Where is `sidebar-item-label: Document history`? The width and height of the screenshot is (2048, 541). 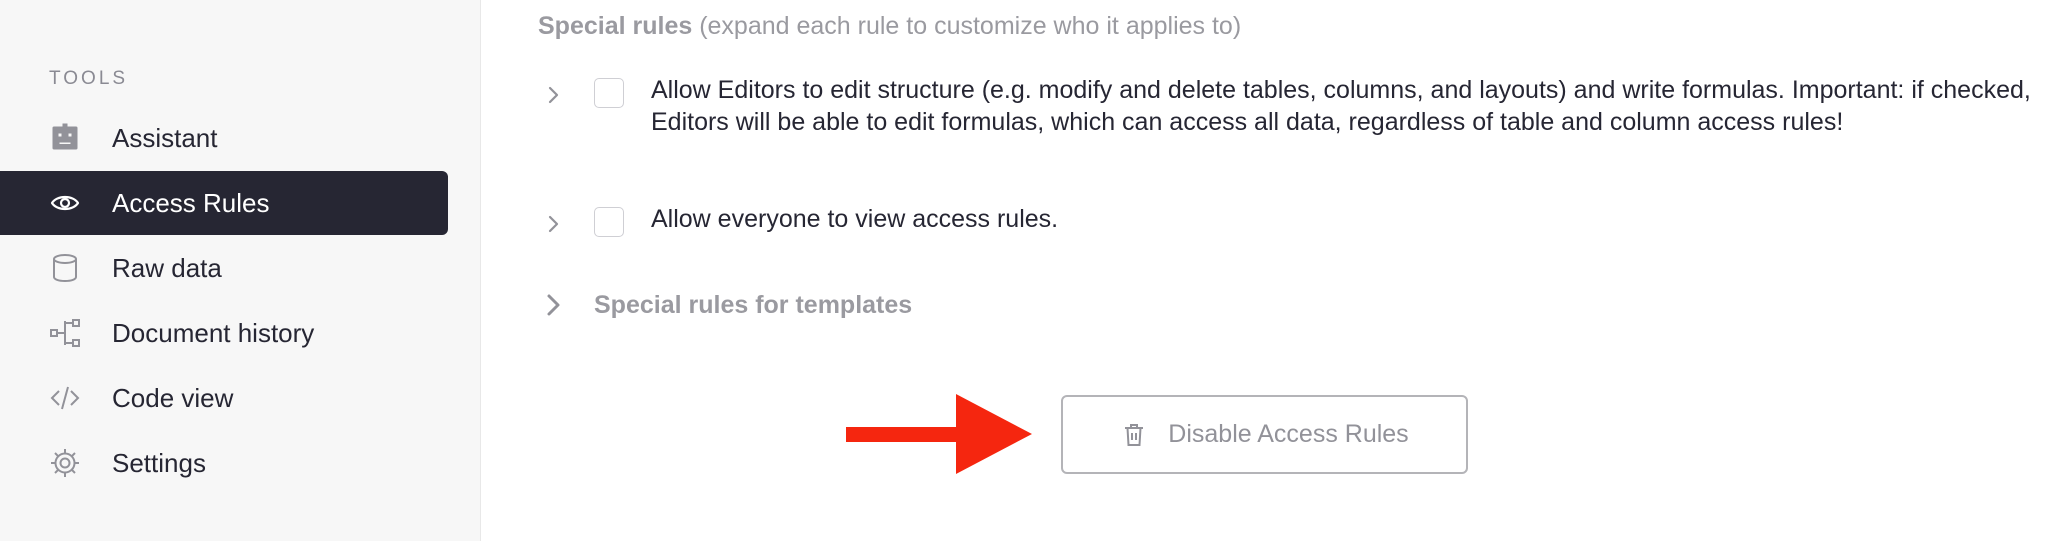
sidebar-item-label: Document history is located at coordinates (213, 332).